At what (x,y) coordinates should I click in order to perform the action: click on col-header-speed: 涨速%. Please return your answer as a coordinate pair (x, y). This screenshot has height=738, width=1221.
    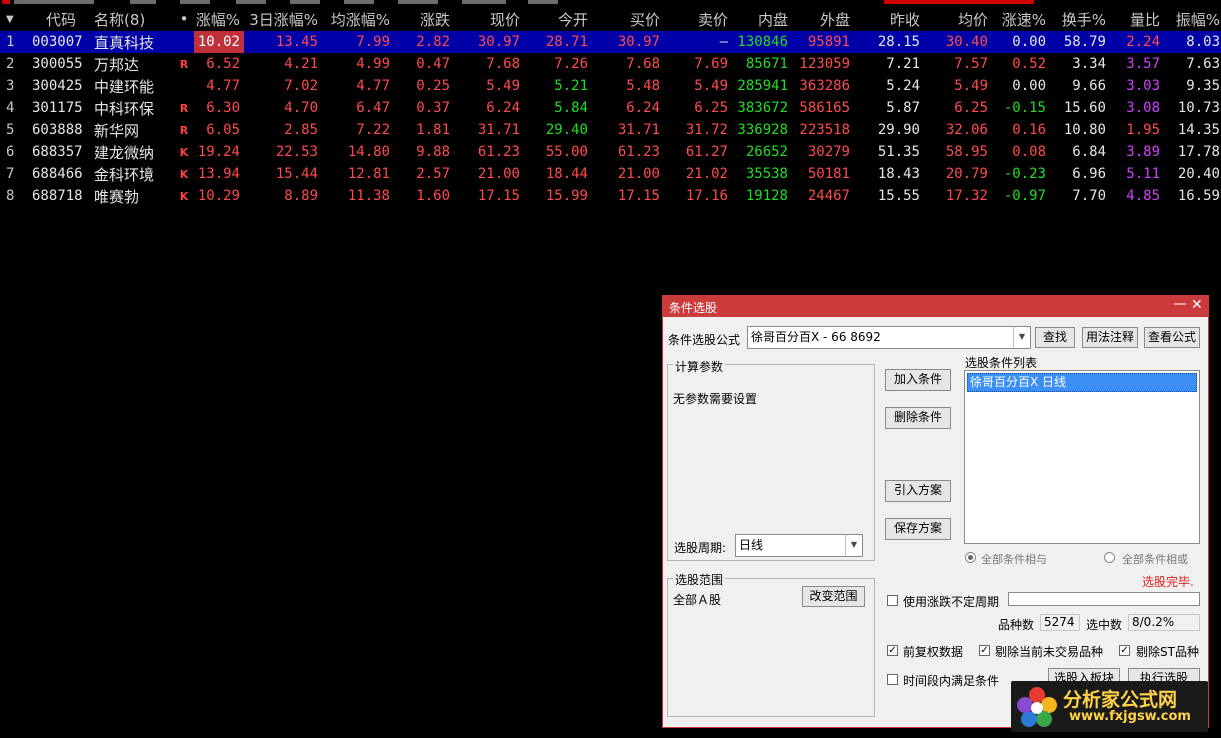
    Looking at the image, I should click on (1021, 19).